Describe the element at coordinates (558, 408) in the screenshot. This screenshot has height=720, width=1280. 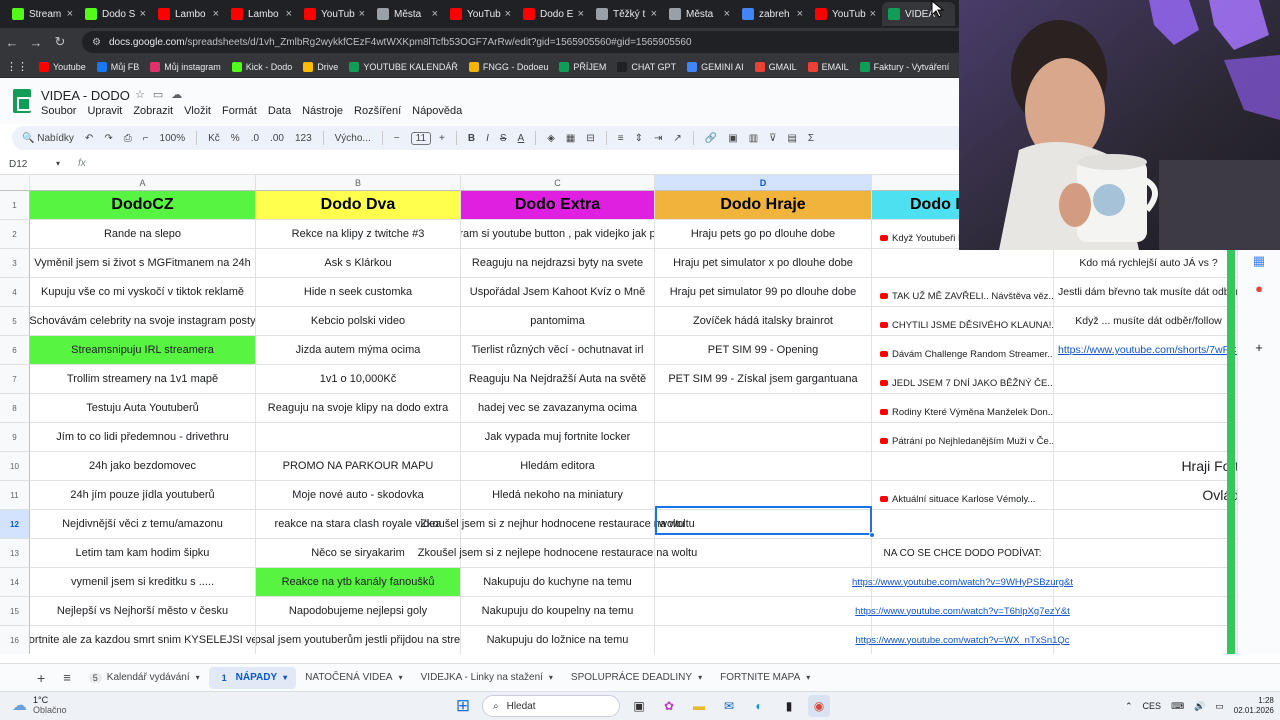
I see `grid-cell: hadej vec se zavazanyma ocima` at that location.